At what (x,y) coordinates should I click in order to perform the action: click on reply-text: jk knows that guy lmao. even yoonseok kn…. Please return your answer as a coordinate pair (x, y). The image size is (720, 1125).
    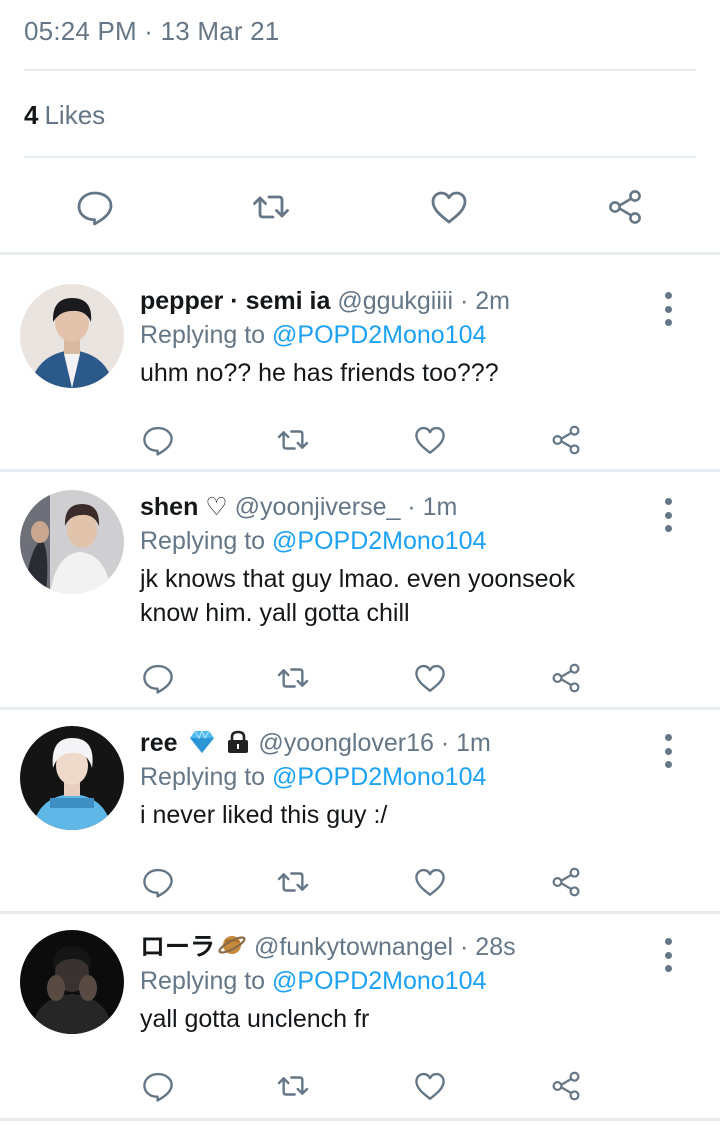
    Looking at the image, I should click on (400, 596).